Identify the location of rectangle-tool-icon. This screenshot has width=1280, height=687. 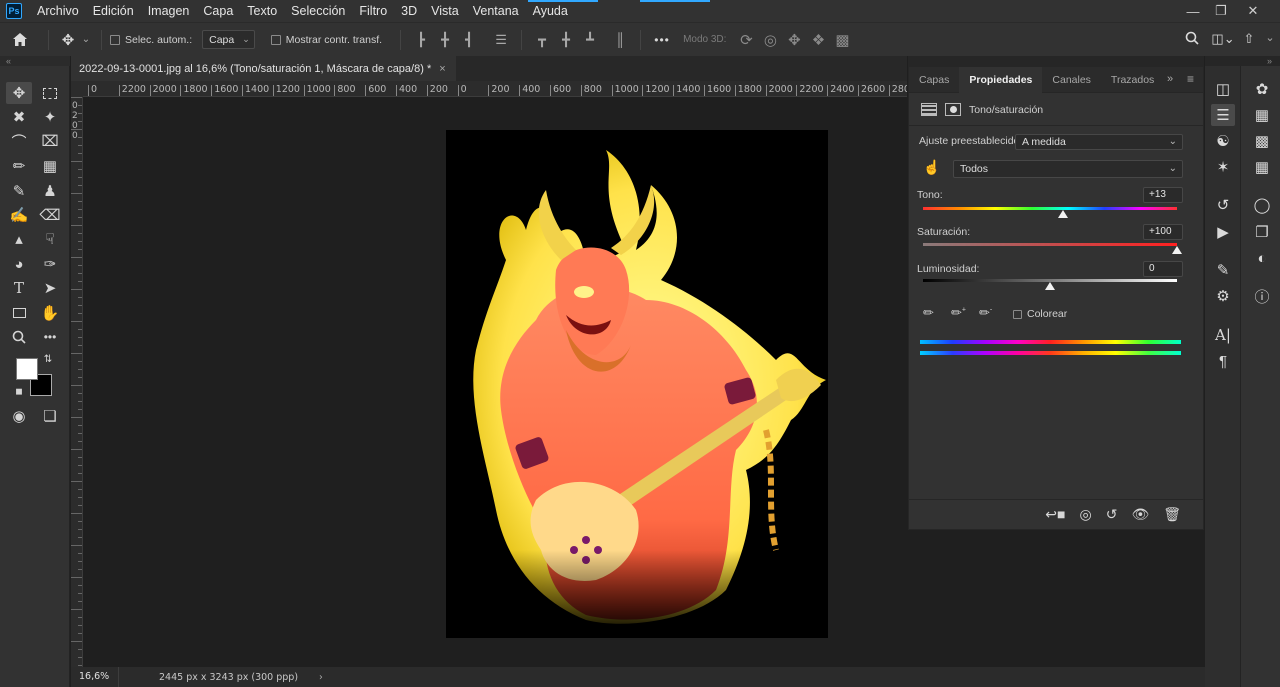
(19, 313).